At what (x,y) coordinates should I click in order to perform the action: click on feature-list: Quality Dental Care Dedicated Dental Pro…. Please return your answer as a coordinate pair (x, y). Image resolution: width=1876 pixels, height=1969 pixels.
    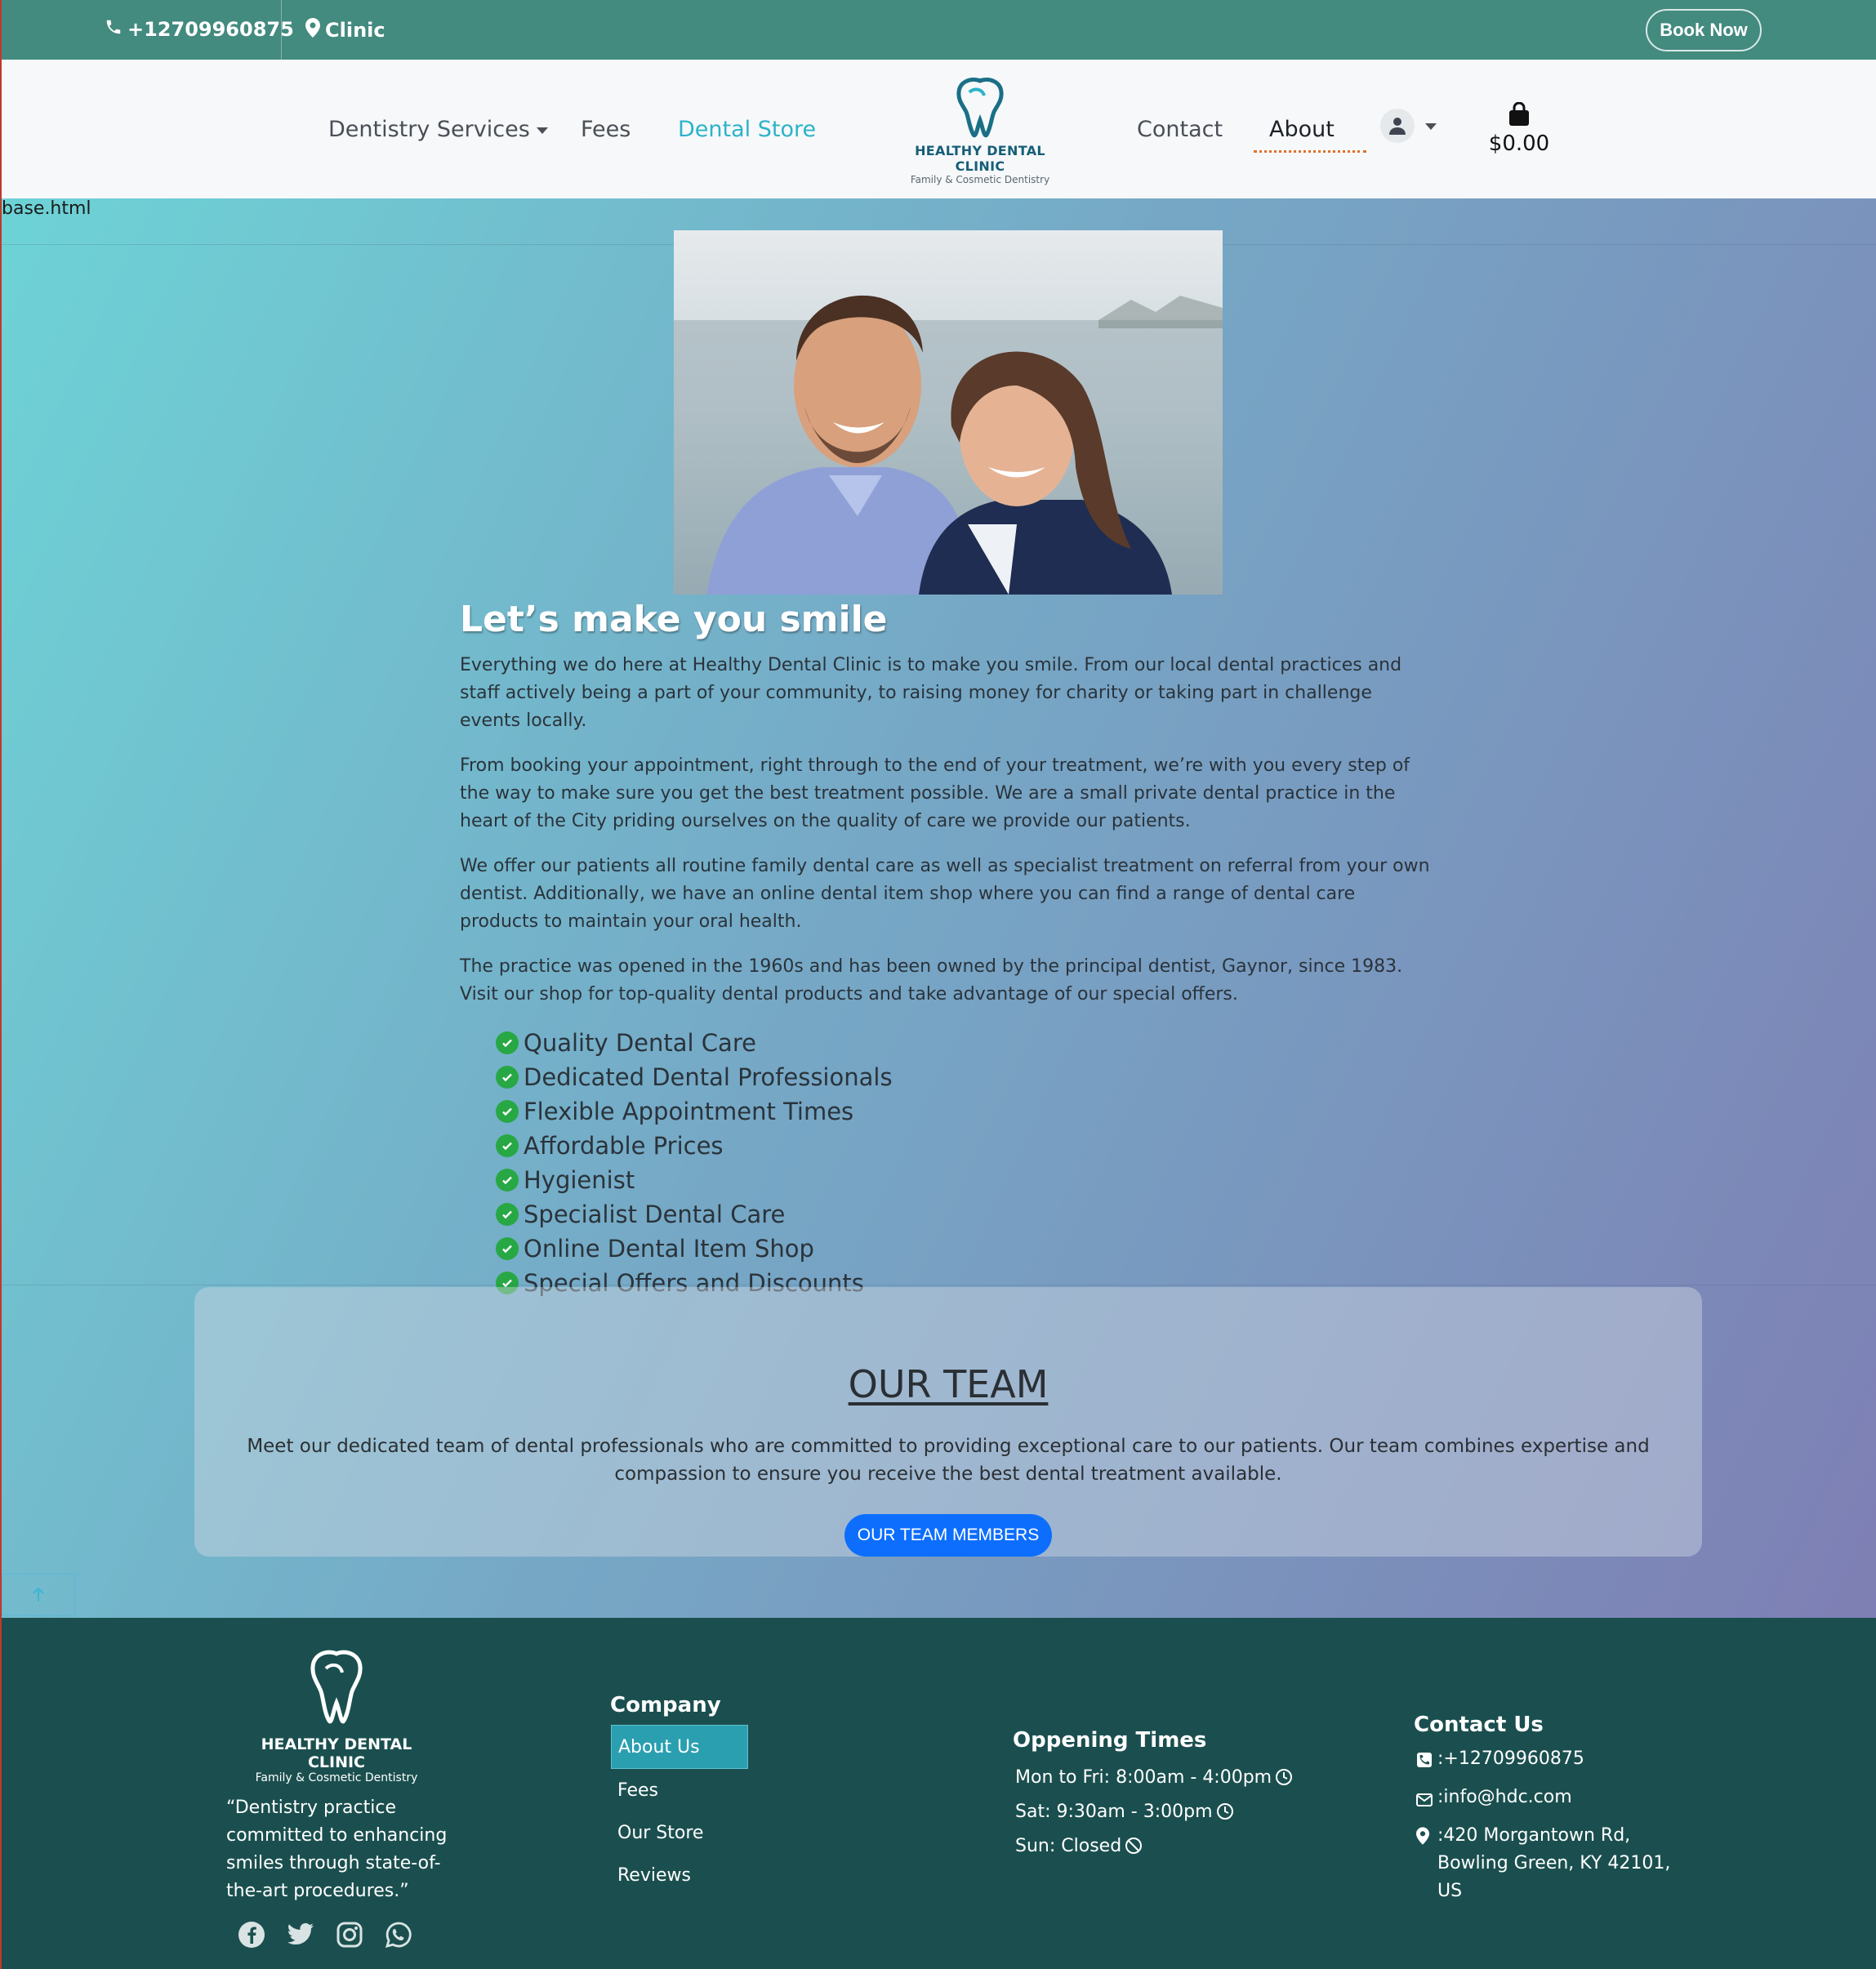
    Looking at the image, I should click on (968, 1163).